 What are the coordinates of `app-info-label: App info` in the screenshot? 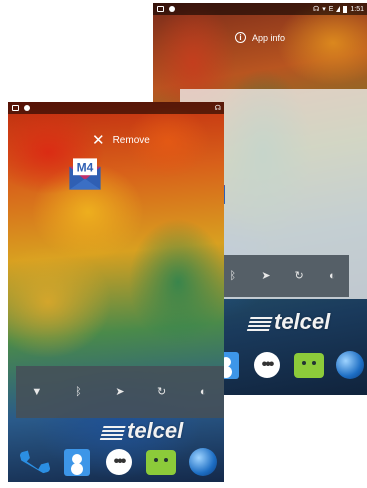 It's located at (269, 37).